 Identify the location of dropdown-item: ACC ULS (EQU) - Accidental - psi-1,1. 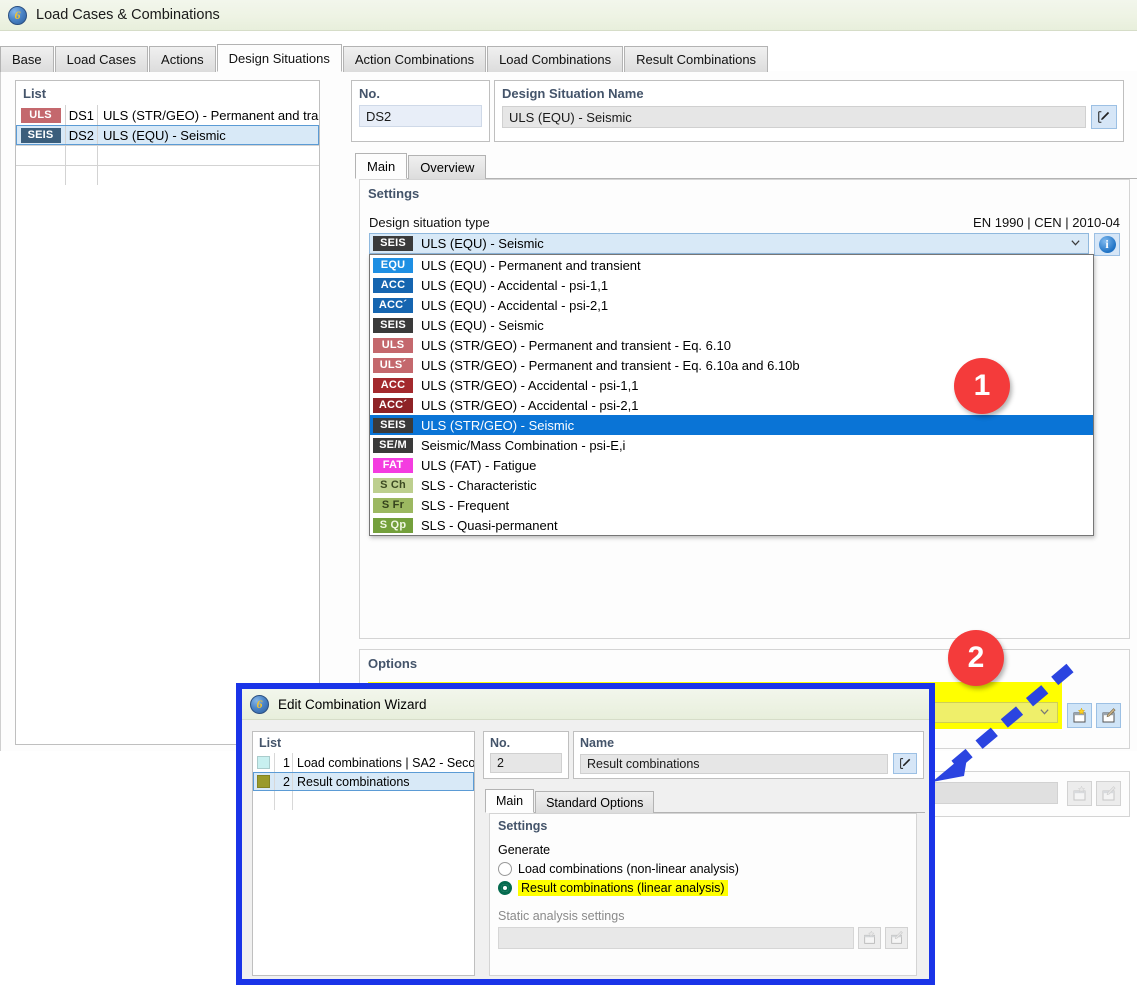
(731, 285).